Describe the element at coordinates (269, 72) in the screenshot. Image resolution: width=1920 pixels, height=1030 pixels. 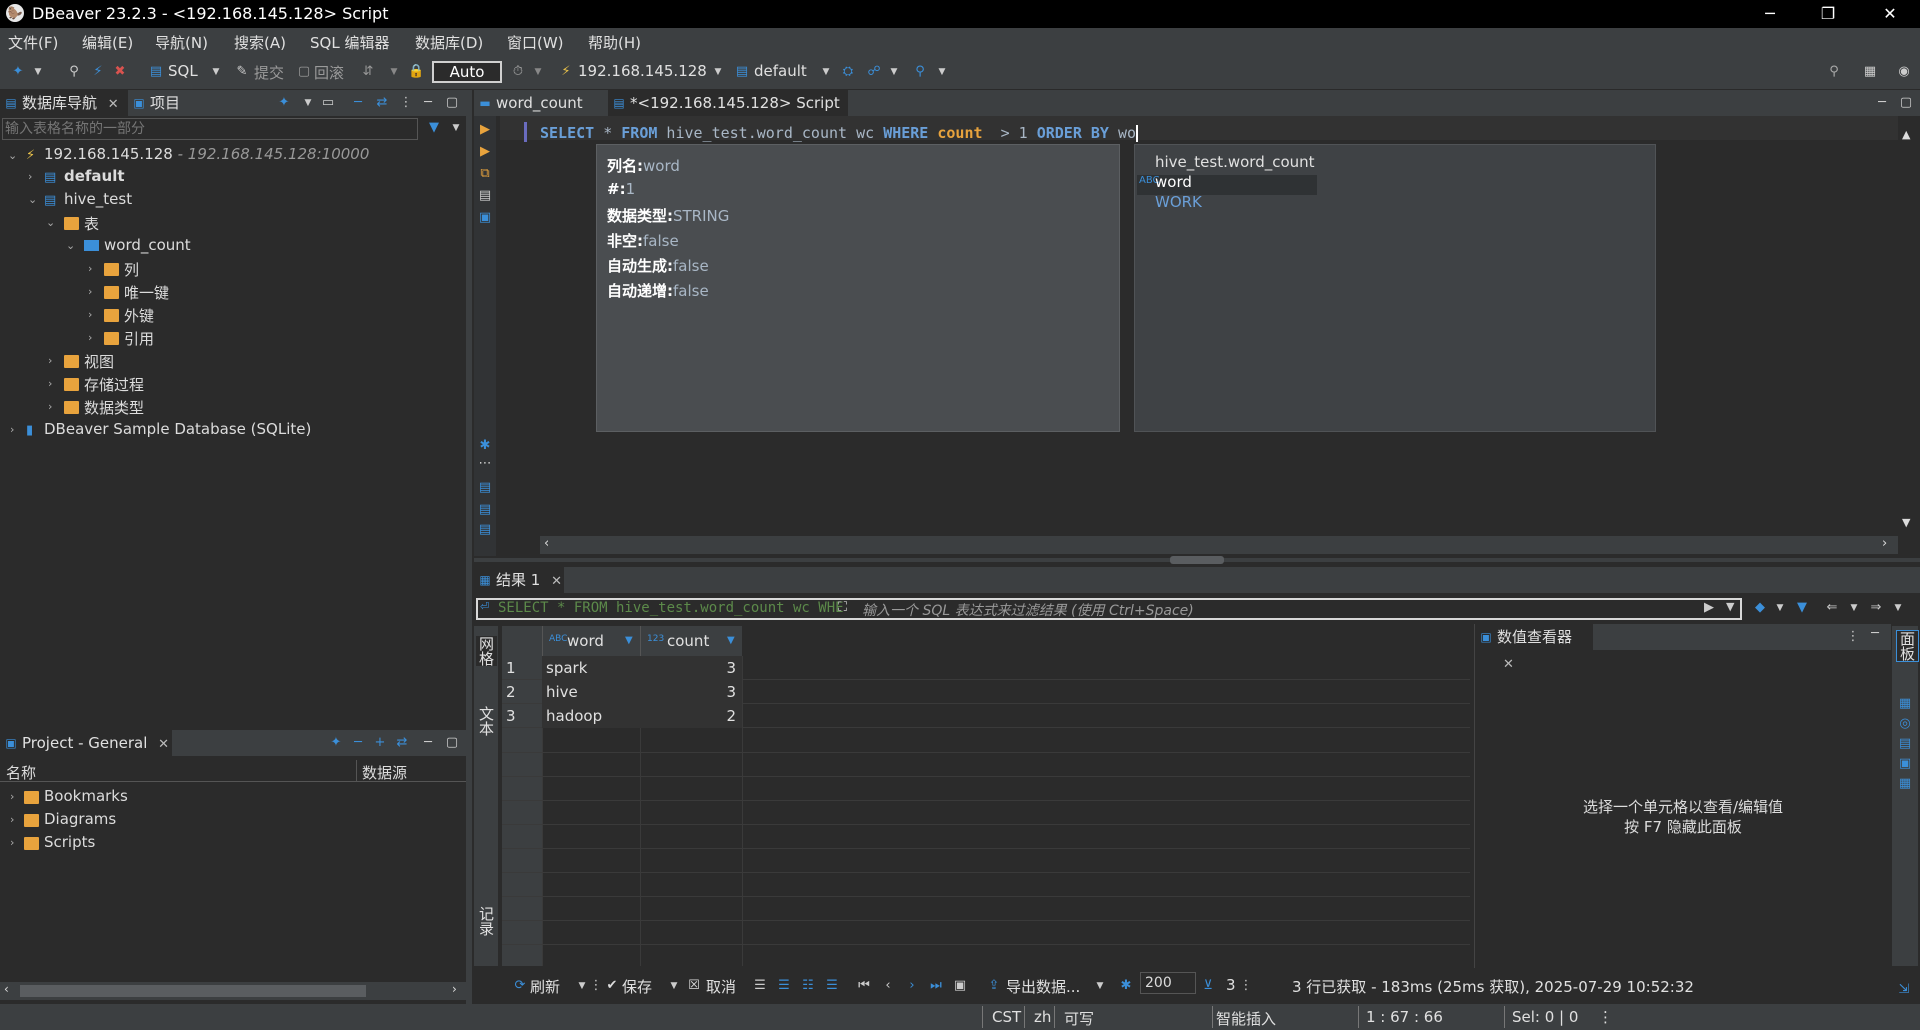
I see `commit-button: 提交` at that location.